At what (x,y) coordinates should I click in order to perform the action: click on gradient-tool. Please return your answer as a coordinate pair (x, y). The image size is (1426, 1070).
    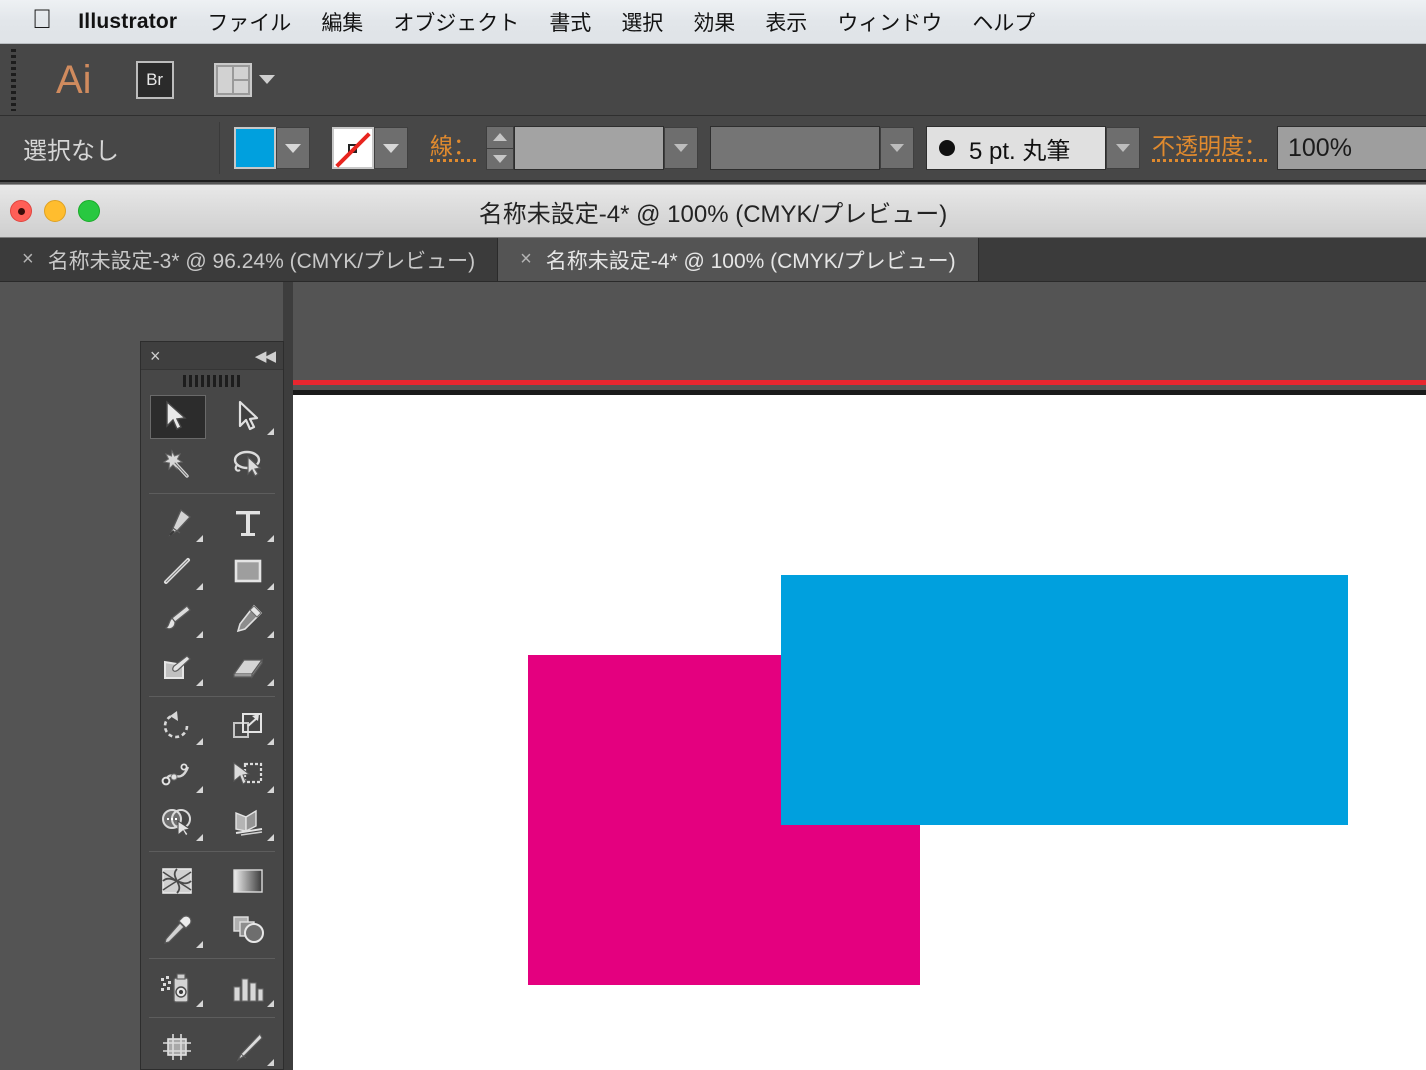
    Looking at the image, I should click on (247, 881).